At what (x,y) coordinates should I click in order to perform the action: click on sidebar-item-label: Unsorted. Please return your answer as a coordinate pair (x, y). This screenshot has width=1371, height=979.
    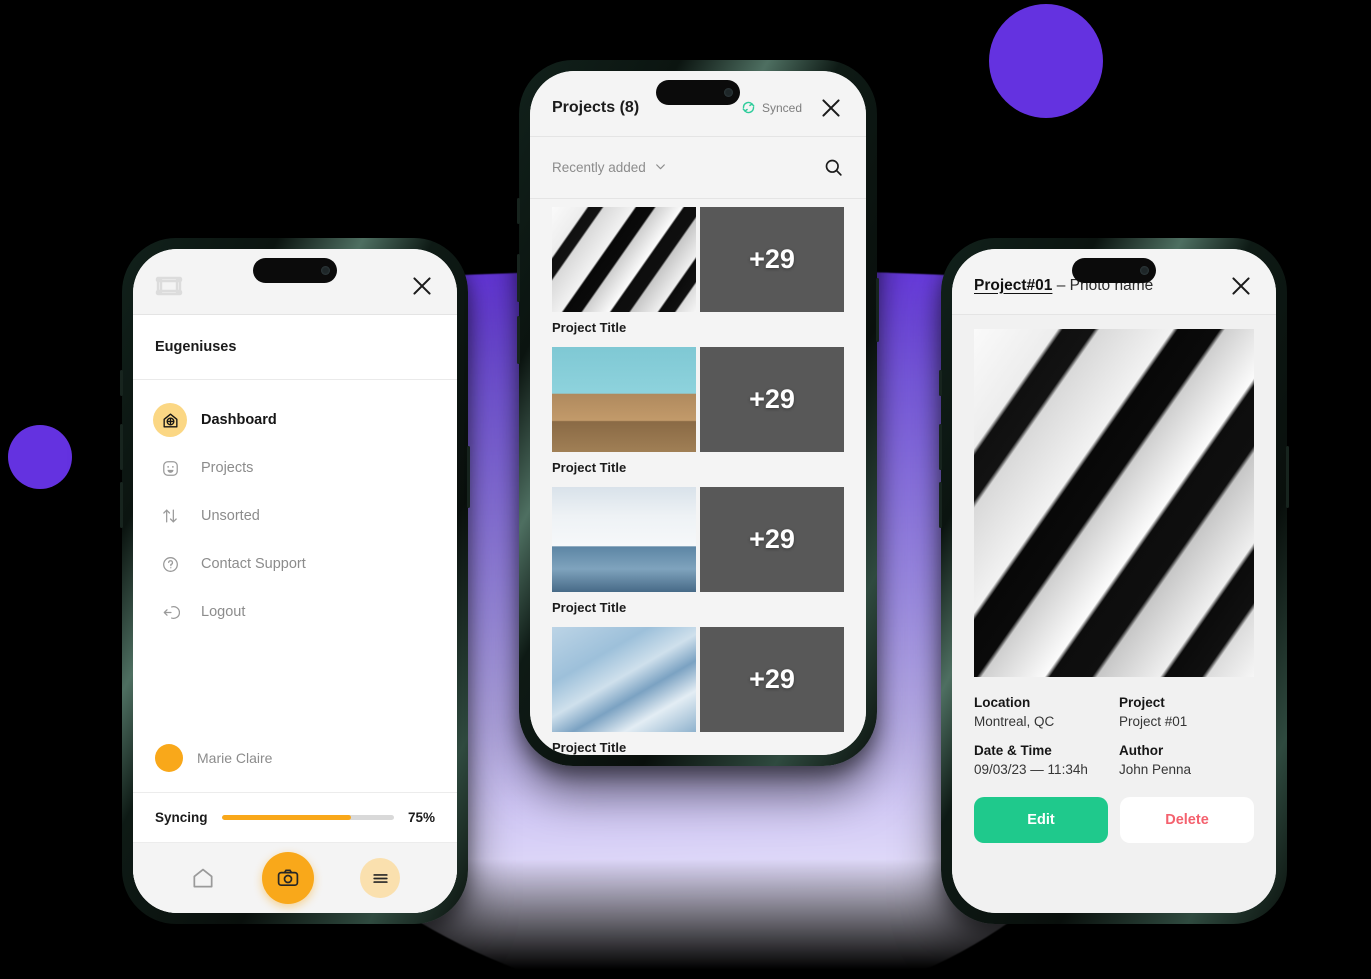
    Looking at the image, I should click on (230, 516).